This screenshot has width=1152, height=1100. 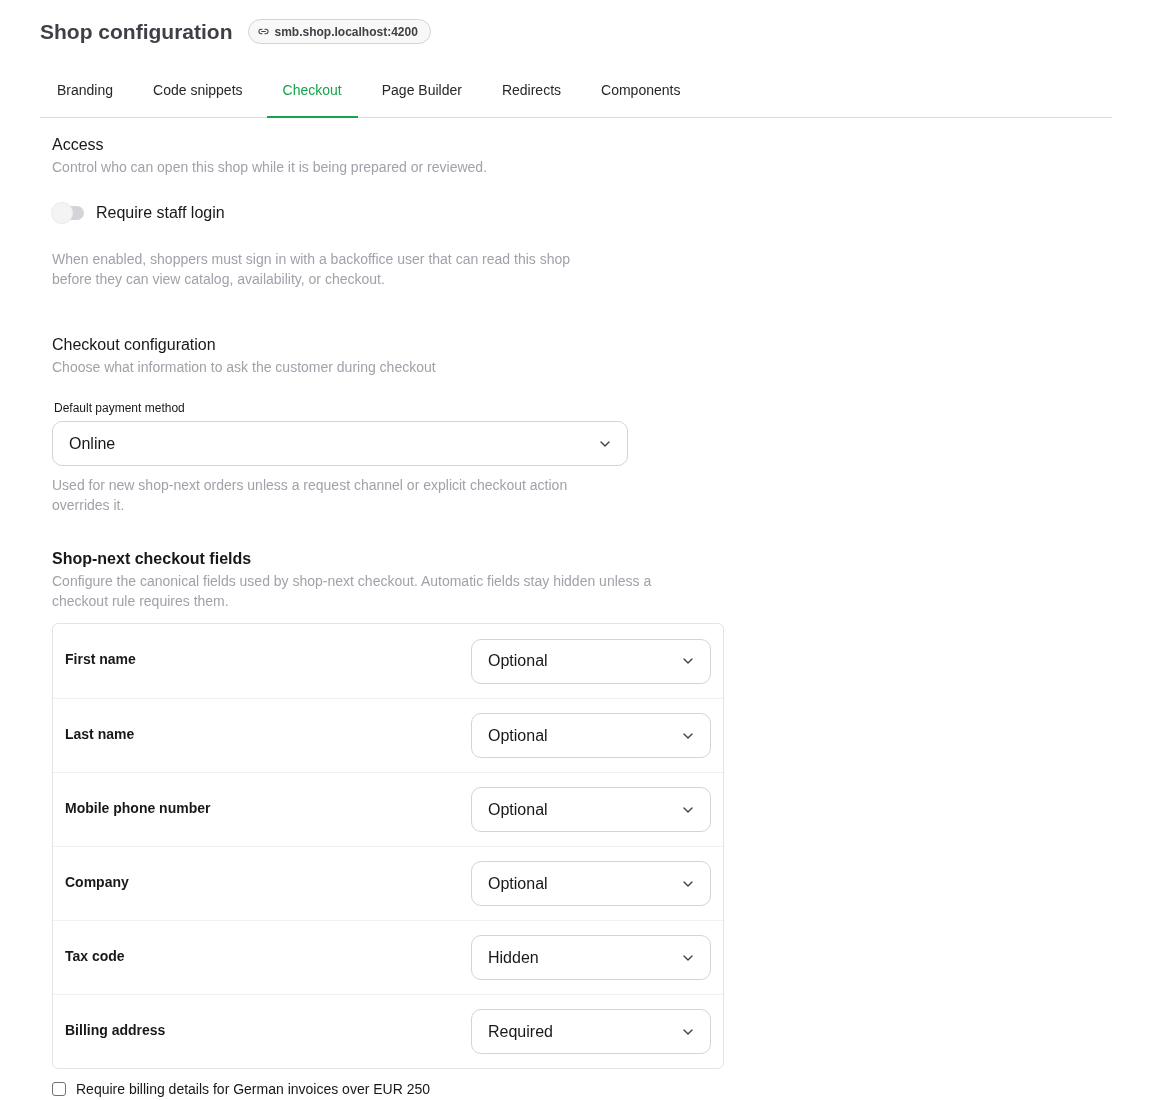 What do you see at coordinates (119, 408) in the screenshot?
I see `field-label: Default payment method` at bounding box center [119, 408].